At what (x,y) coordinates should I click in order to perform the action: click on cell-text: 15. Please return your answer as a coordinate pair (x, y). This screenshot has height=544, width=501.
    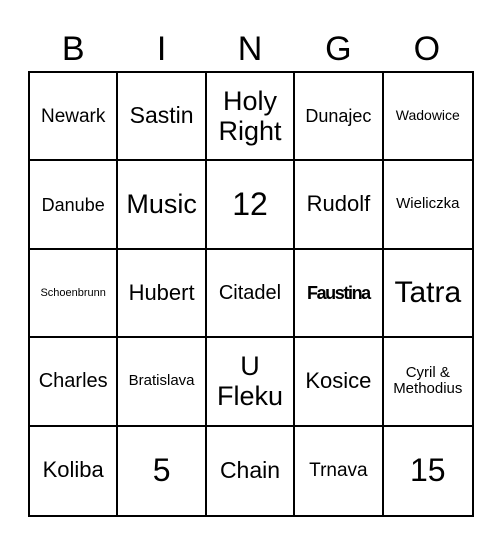
    Looking at the image, I should click on (428, 469).